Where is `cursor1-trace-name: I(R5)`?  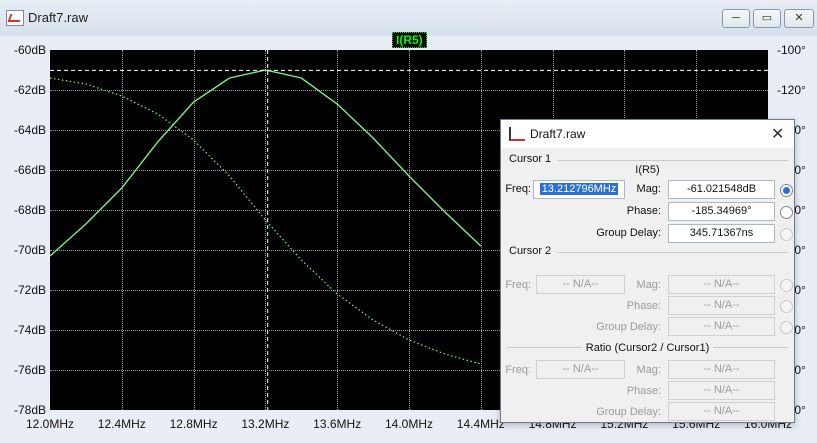
cursor1-trace-name: I(R5) is located at coordinates (647, 170).